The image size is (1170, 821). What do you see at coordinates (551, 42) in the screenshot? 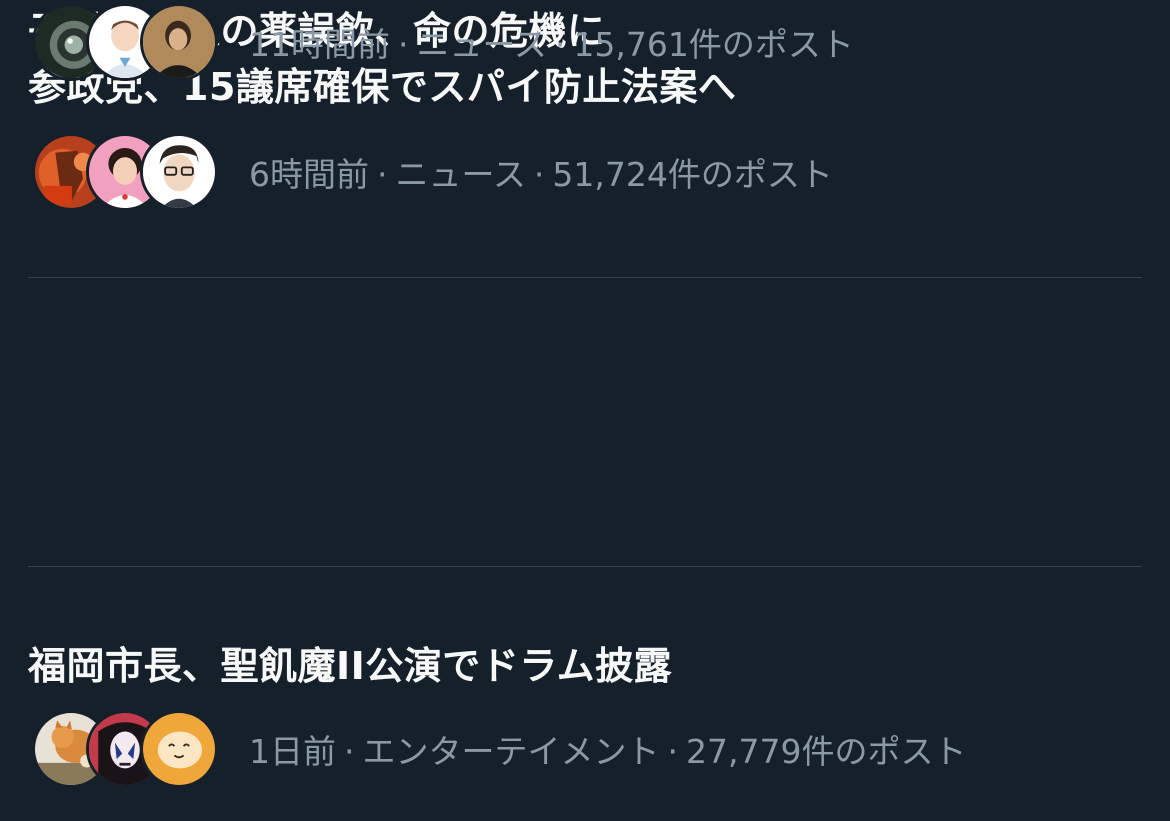
I see `trend-meta: 11時間前 · ニュース · 15,761件のポスト` at bounding box center [551, 42].